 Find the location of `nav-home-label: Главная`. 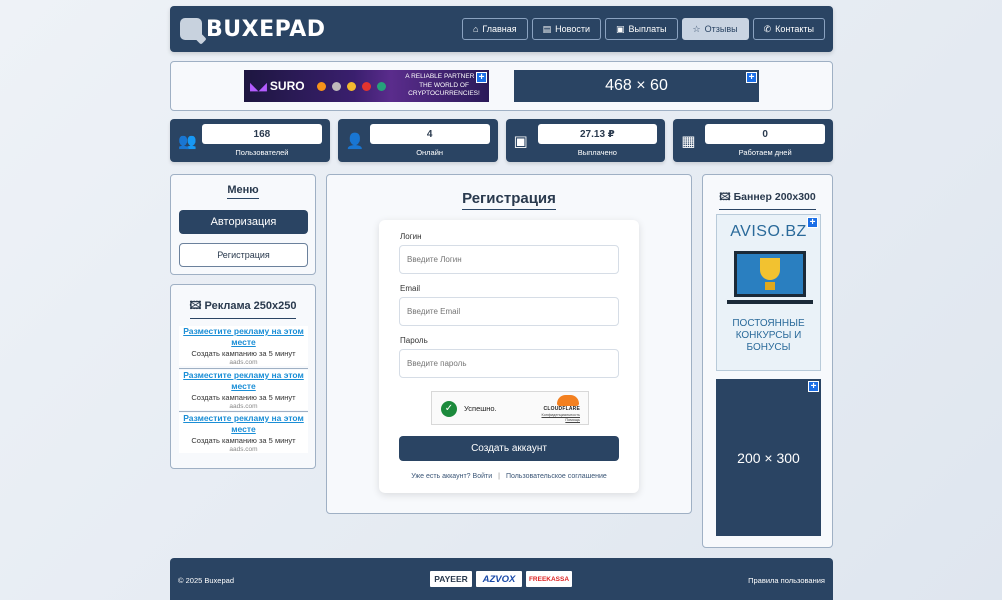

nav-home-label: Главная is located at coordinates (499, 29).